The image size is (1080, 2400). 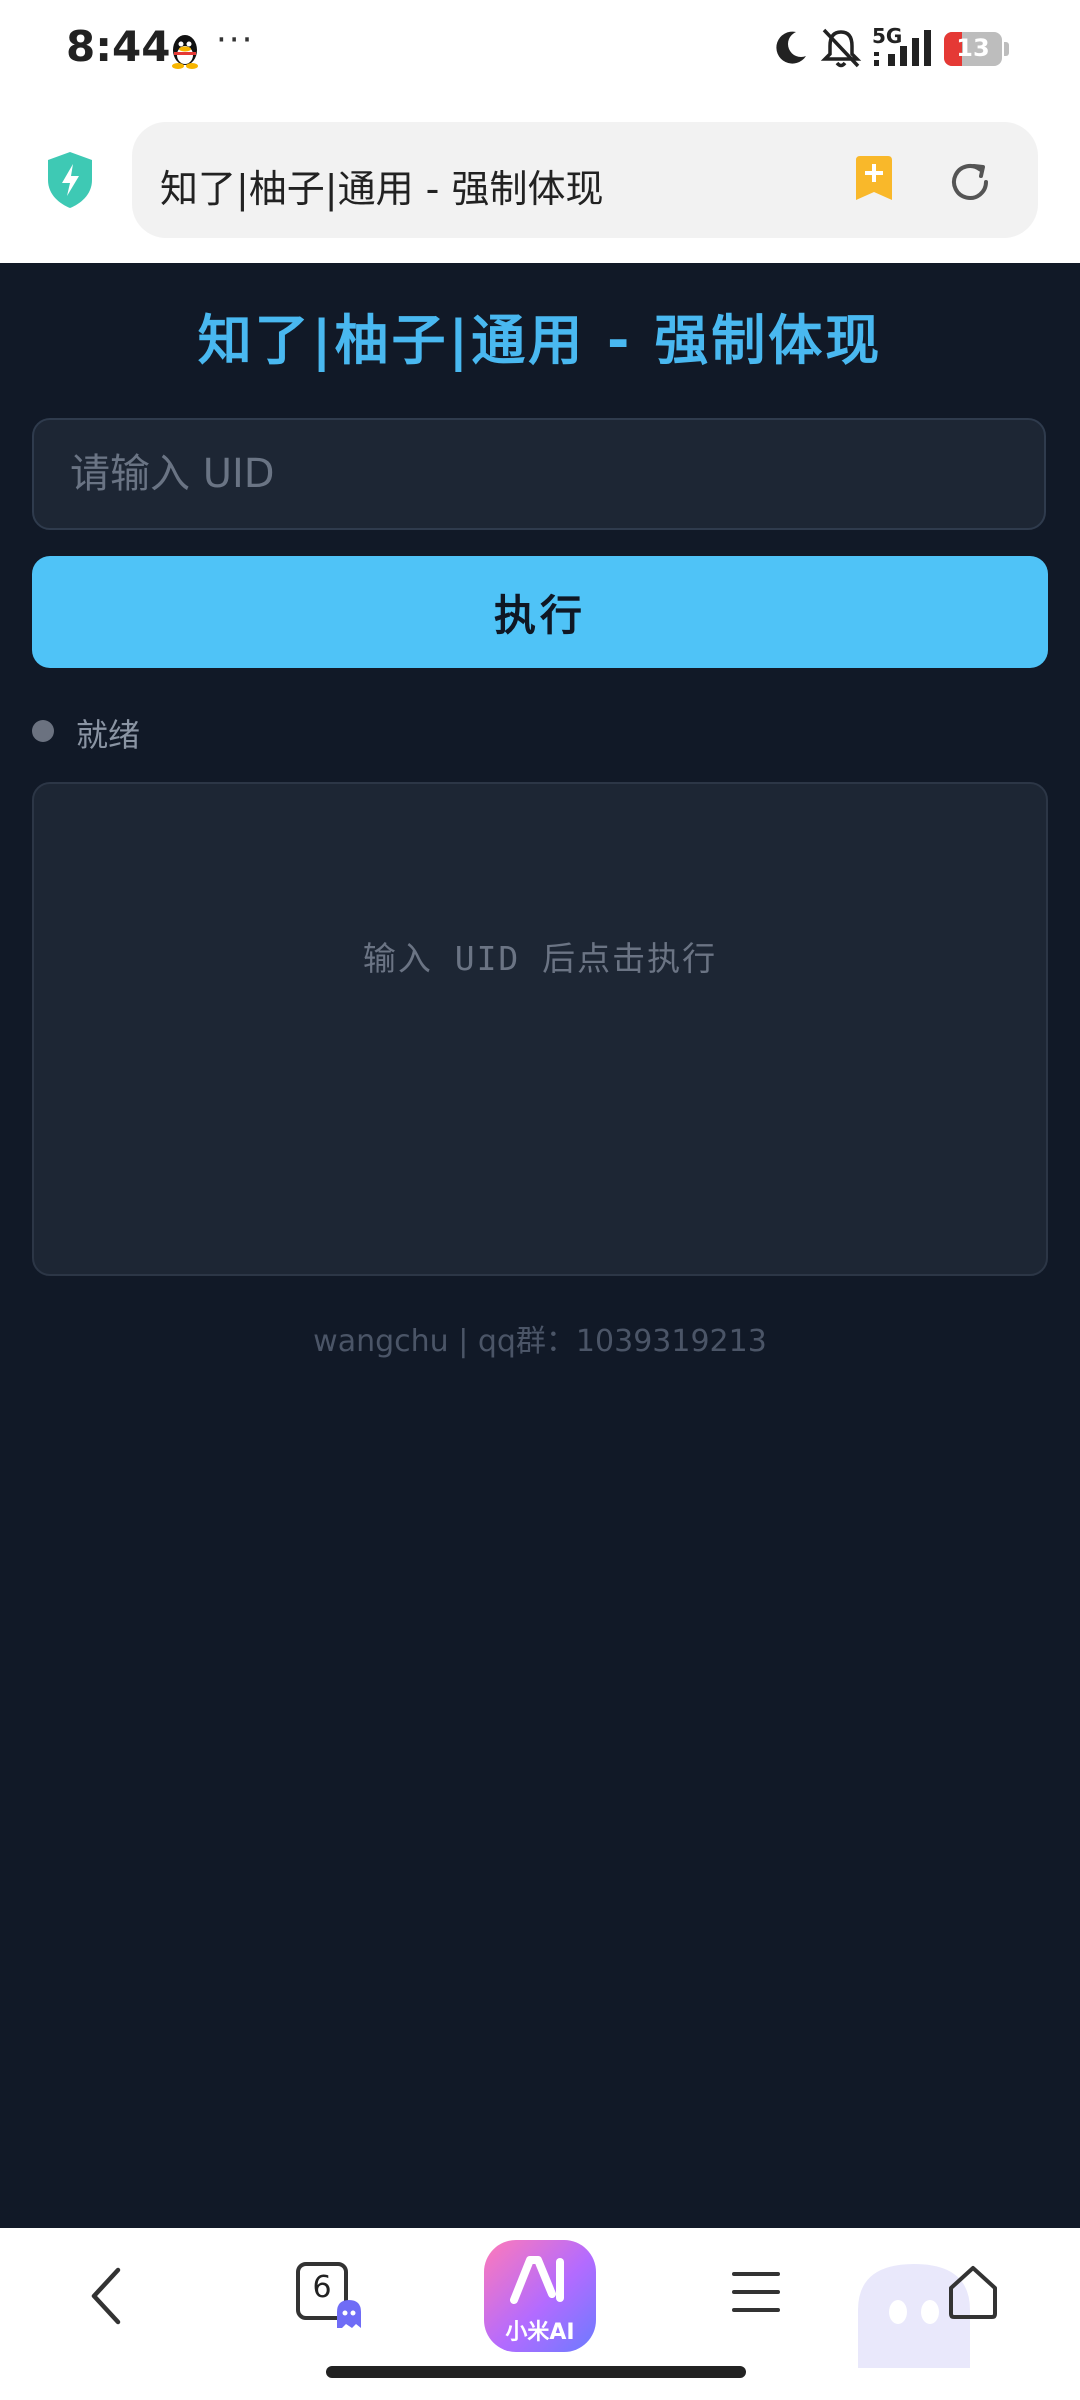 What do you see at coordinates (106, 2296) in the screenshot?
I see `back-icon` at bounding box center [106, 2296].